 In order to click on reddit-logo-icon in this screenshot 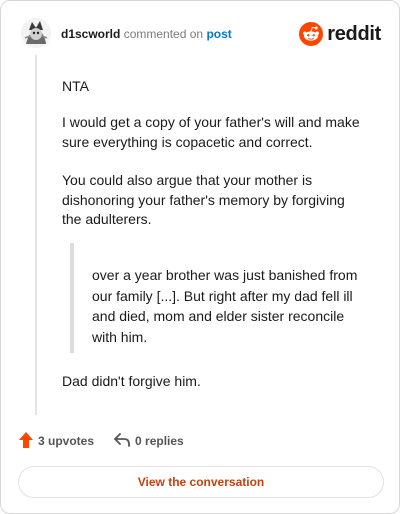, I will do `click(311, 34)`.